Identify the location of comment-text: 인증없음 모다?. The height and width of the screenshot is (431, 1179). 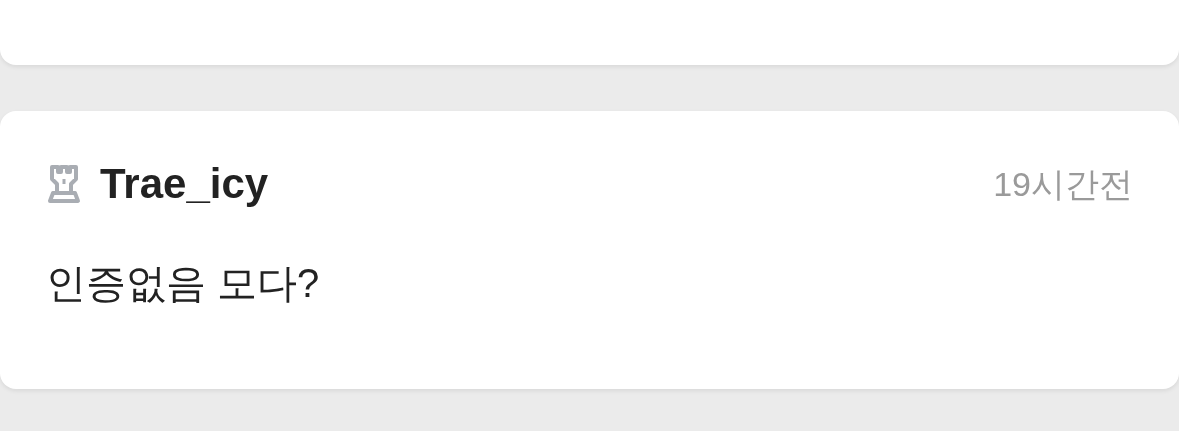
(183, 283).